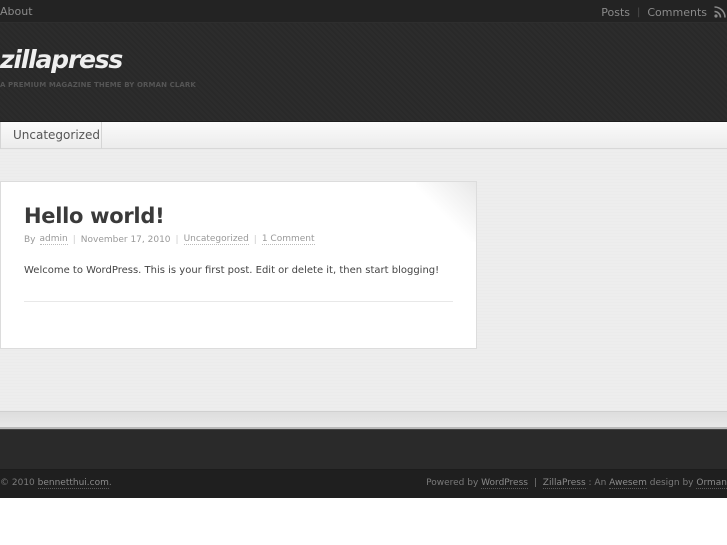 The height and width of the screenshot is (545, 727). Describe the element at coordinates (51, 135) in the screenshot. I see `nav-item-uncategorized: Uncategorized` at that location.